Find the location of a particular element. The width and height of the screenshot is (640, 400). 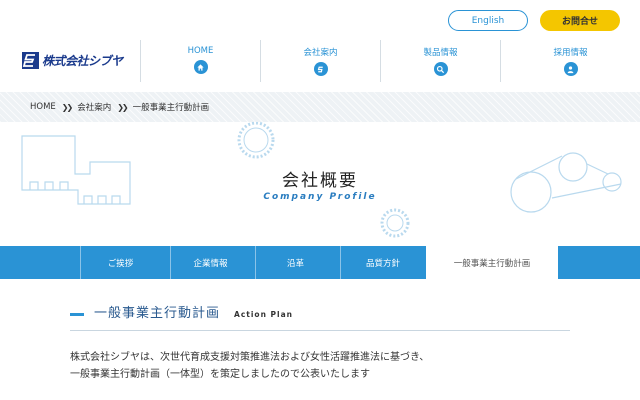

logo: 株式会社シブヤ is located at coordinates (72, 60).